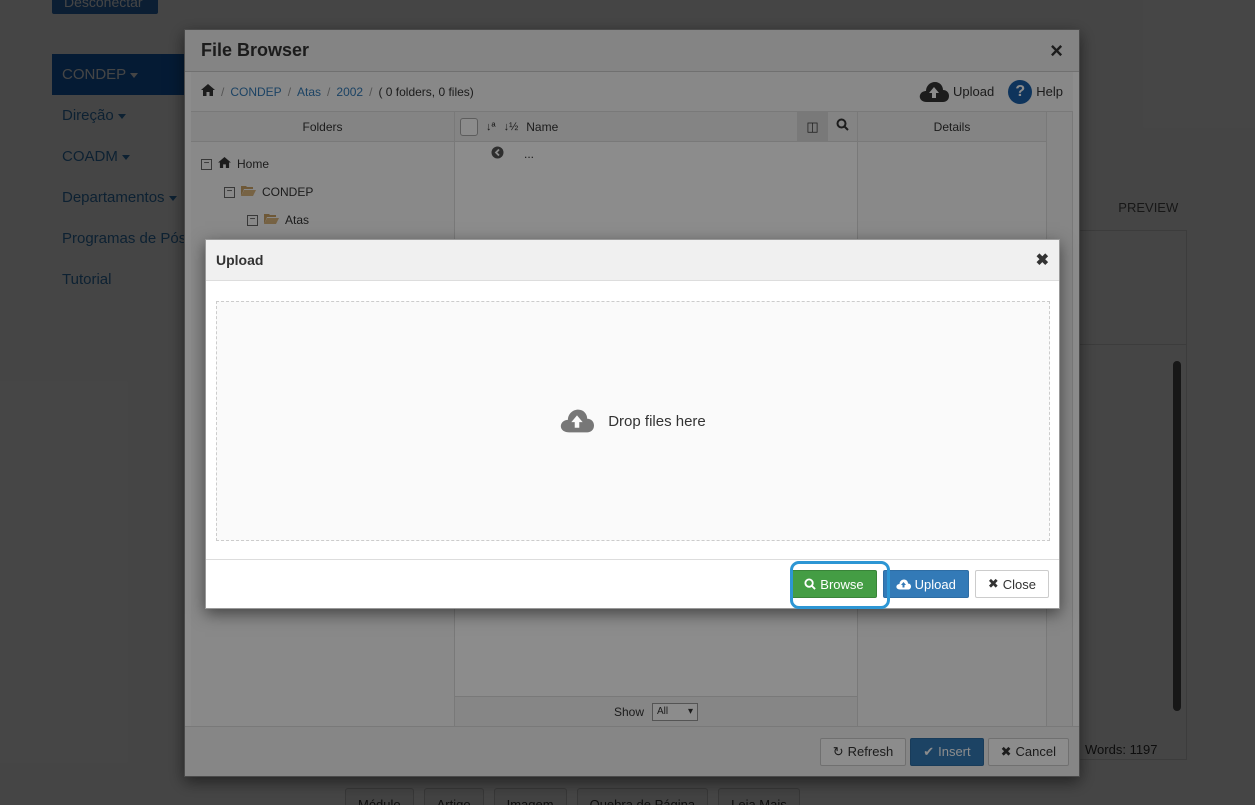  Describe the element at coordinates (632, 583) in the screenshot. I see `upload-footer: Browse Upload ✖ Close` at that location.